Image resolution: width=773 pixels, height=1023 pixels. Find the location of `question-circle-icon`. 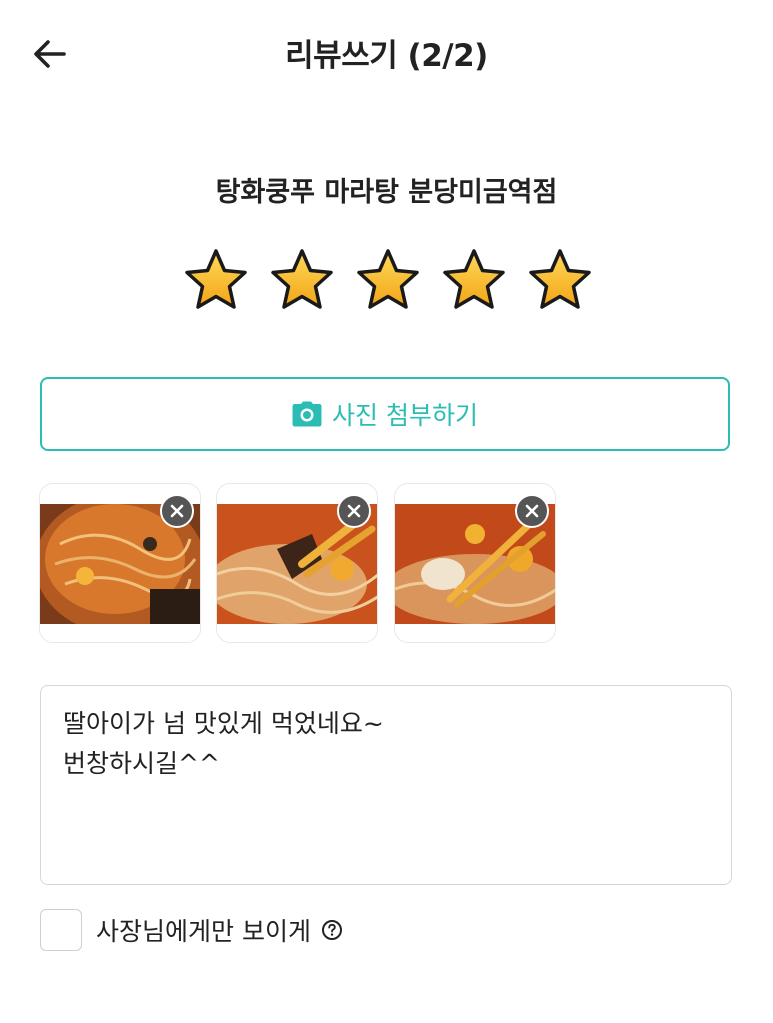

question-circle-icon is located at coordinates (332, 930).